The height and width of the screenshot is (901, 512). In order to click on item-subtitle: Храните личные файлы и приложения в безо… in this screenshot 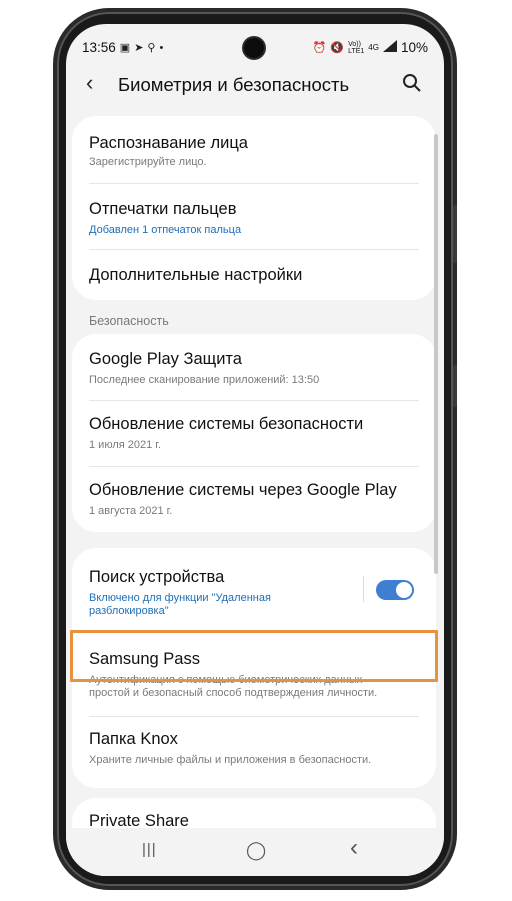, I will do `click(230, 760)`.